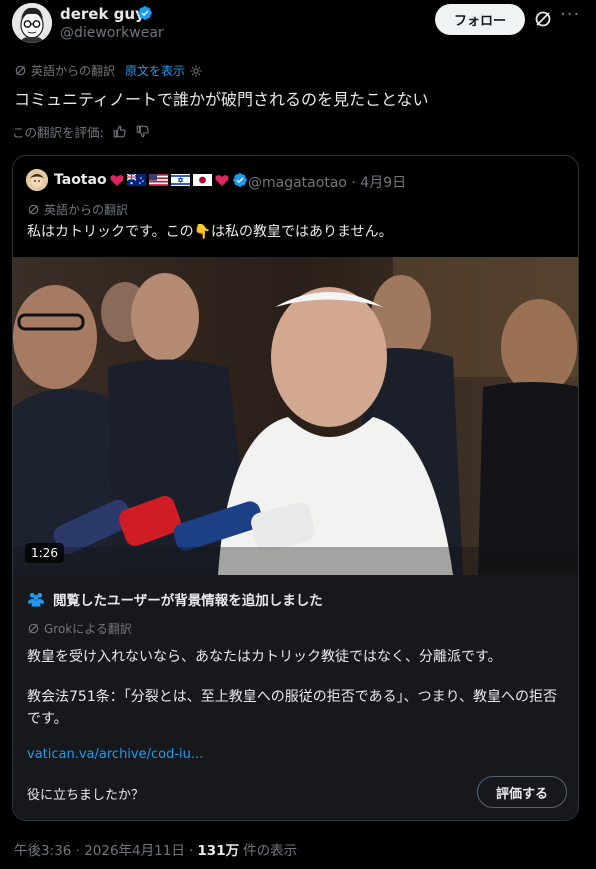 This screenshot has height=869, width=596. Describe the element at coordinates (44, 553) in the screenshot. I see `video-duration: 1:26` at that location.